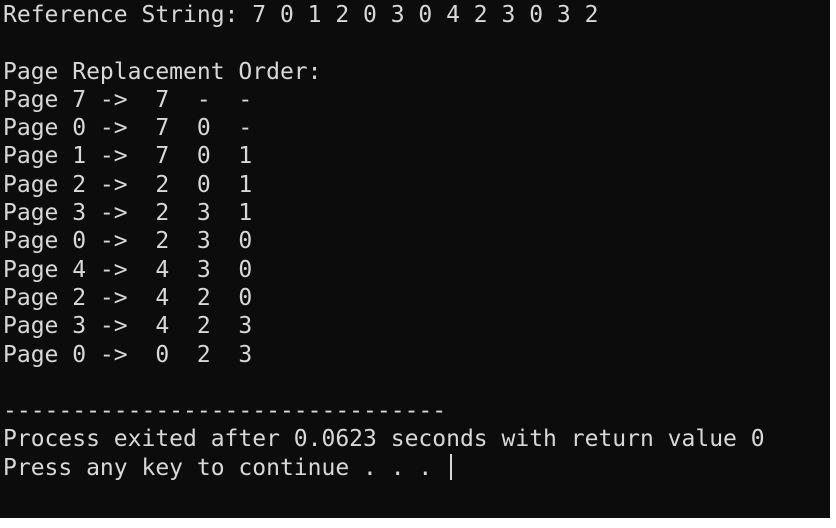 The image size is (836, 528). What do you see at coordinates (128, 297) in the screenshot?
I see `replacement-row: Page 2 -> 4 2 0` at bounding box center [128, 297].